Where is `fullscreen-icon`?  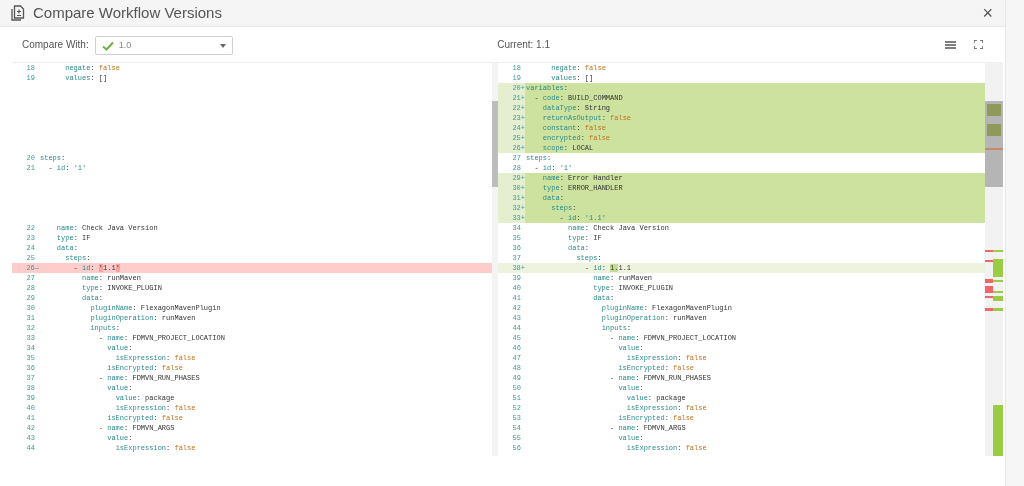
fullscreen-icon is located at coordinates (978, 44).